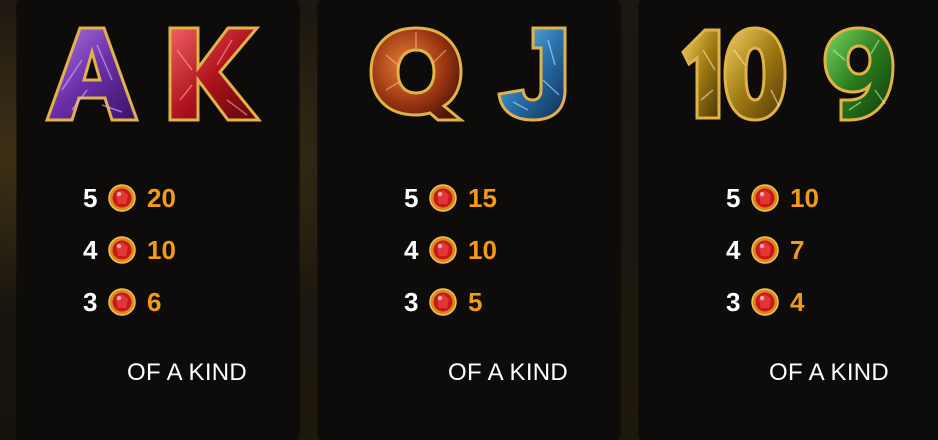 The width and height of the screenshot is (938, 440). What do you see at coordinates (532, 74) in the screenshot?
I see `blue-gem-letter-j-icon` at bounding box center [532, 74].